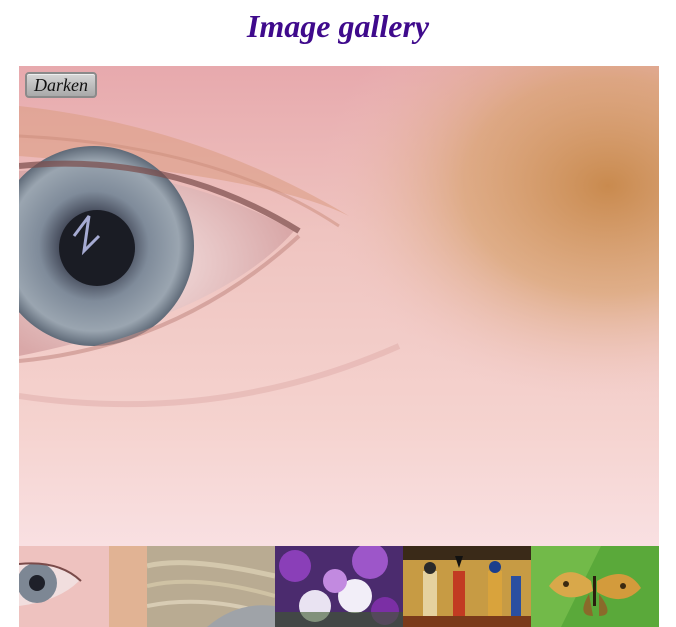 This screenshot has width=676, height=627. What do you see at coordinates (595, 586) in the screenshot?
I see `thumbnail-butterfly` at bounding box center [595, 586].